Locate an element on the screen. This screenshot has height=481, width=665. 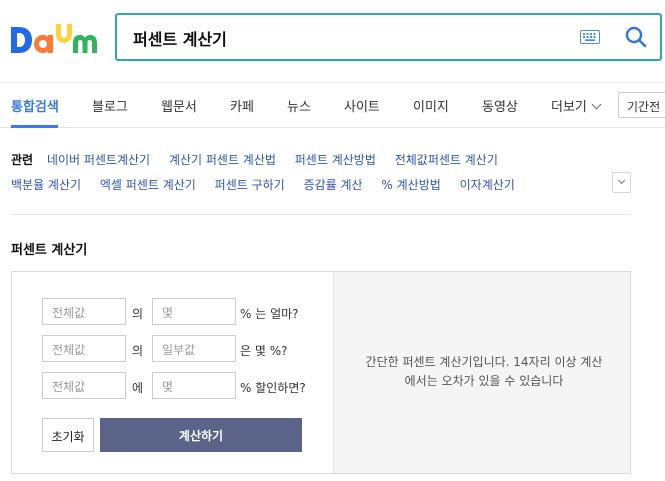
search-box is located at coordinates (388, 37).